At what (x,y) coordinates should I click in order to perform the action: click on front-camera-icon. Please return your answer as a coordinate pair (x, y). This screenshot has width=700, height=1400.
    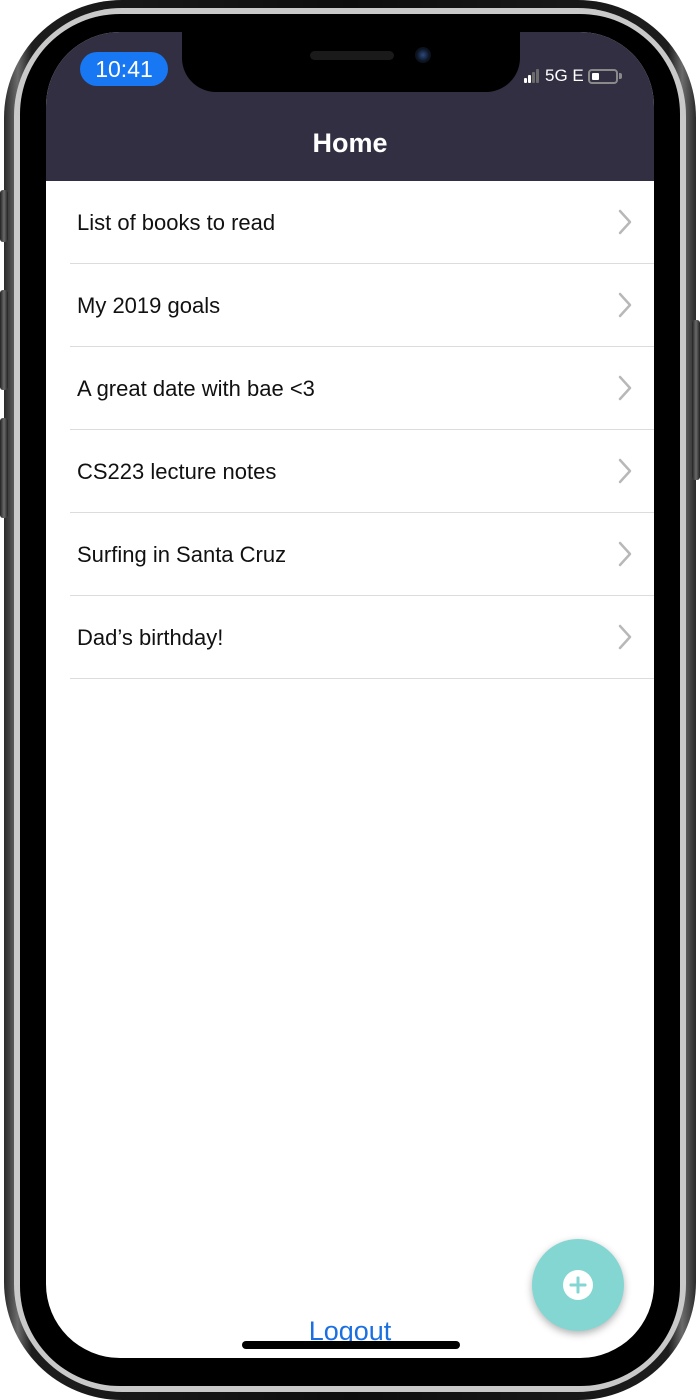
    Looking at the image, I should click on (423, 55).